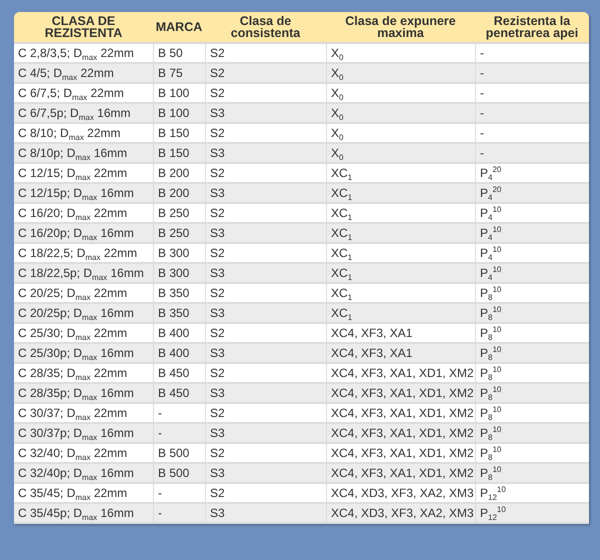 Image resolution: width=600 pixels, height=560 pixels. Describe the element at coordinates (532, 28) in the screenshot. I see `column-header: Rezistenta la penetrarea apei` at that location.